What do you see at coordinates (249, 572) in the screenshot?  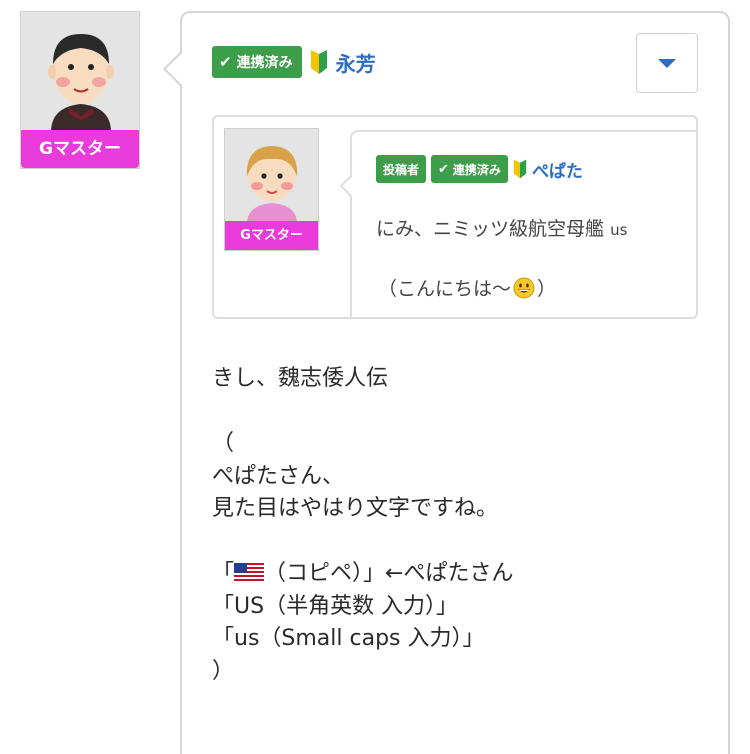 I see `us-flag-emoji` at bounding box center [249, 572].